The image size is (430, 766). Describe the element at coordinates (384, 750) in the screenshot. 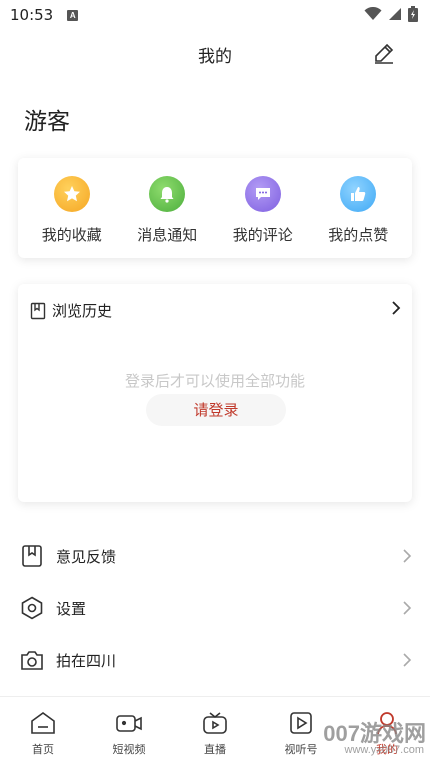

I see `watermark-url: www.yx007.com` at that location.